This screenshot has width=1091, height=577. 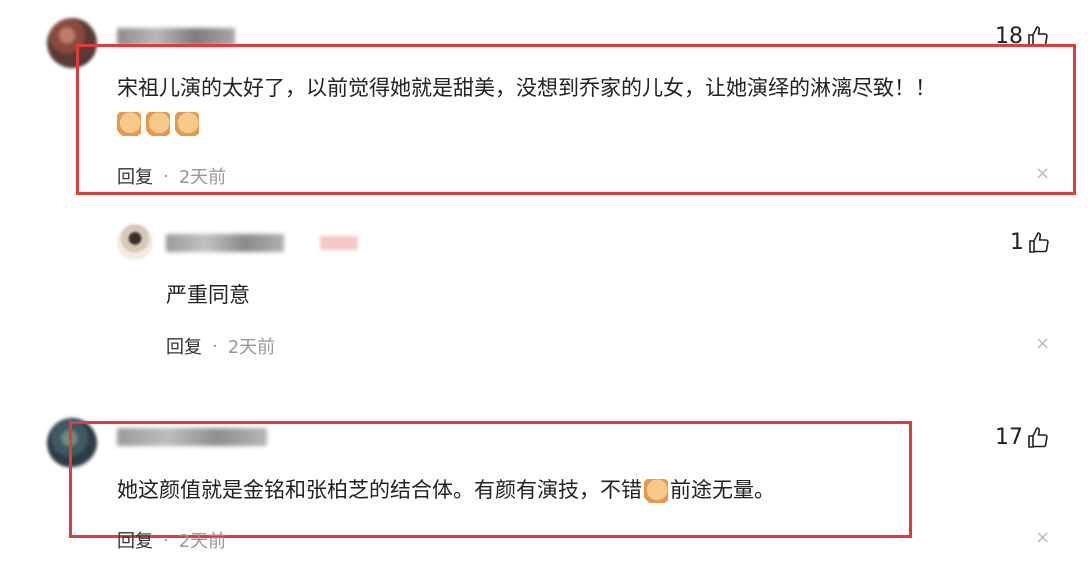 I want to click on comment-text: 宋祖儿演的太好了，以前觉得她就是甜美，没想到乔家的儿女，让她演绎的淋漓尽致！！, so click(x=526, y=88).